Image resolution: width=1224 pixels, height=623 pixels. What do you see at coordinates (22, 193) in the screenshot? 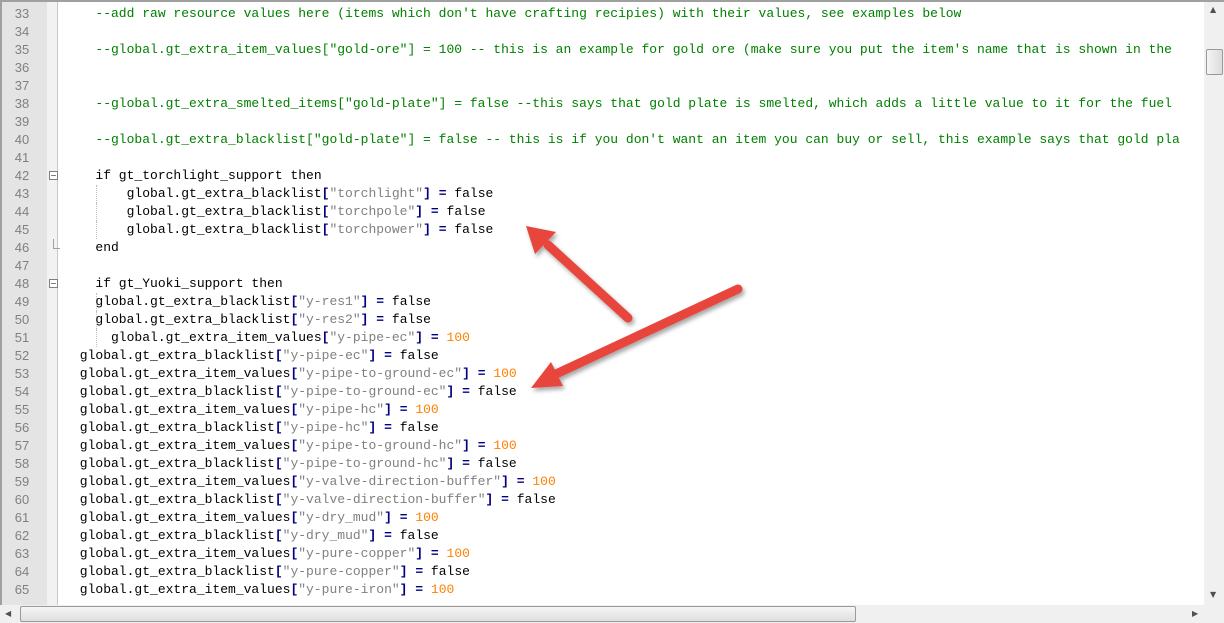
I see `line-number: 43` at bounding box center [22, 193].